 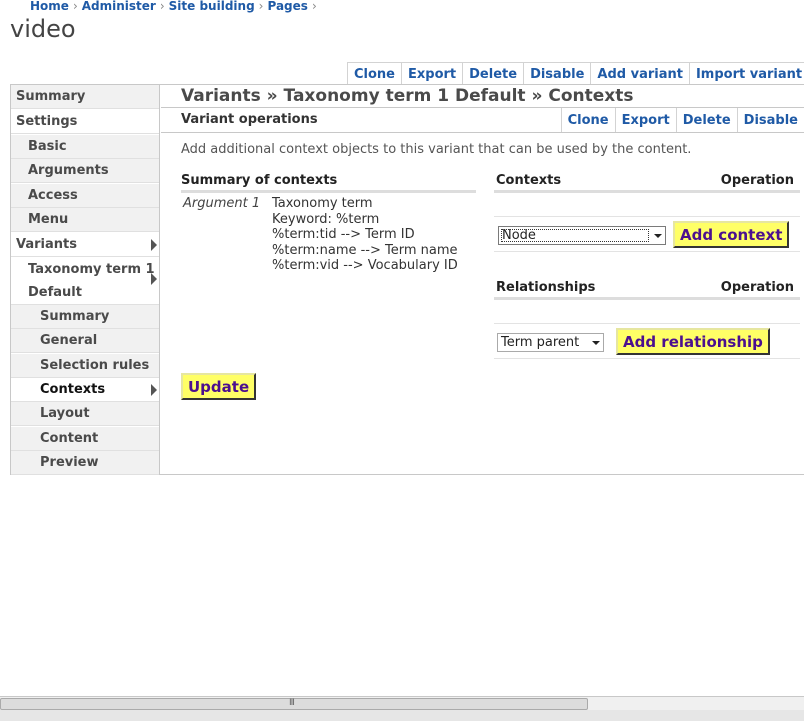 What do you see at coordinates (402, 715) in the screenshot?
I see `status-bar` at bounding box center [402, 715].